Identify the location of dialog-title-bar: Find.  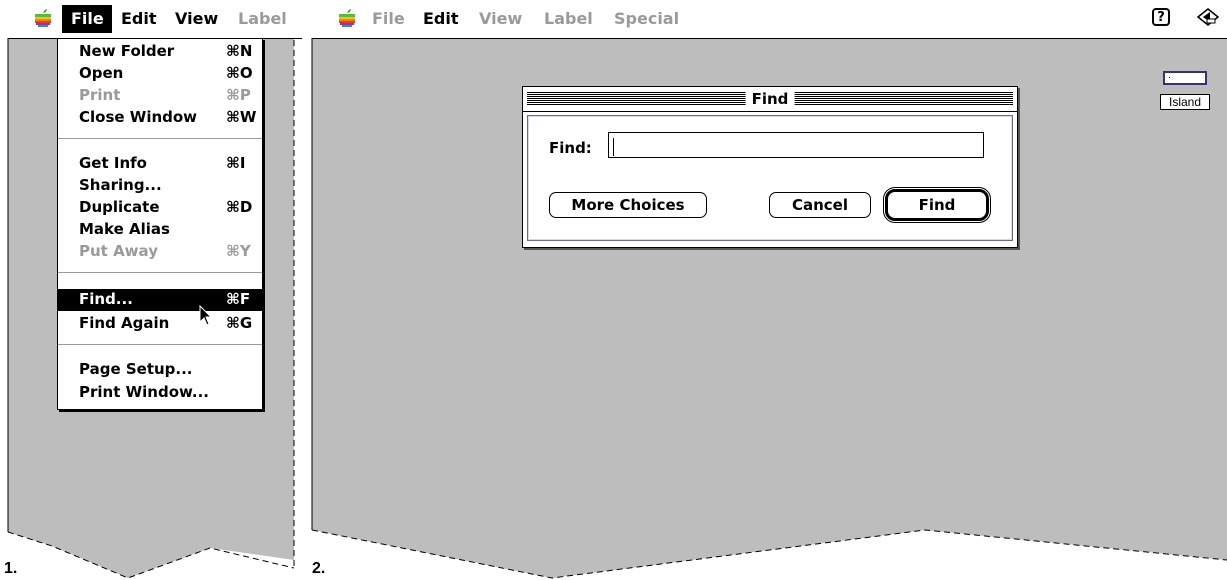
(770, 99).